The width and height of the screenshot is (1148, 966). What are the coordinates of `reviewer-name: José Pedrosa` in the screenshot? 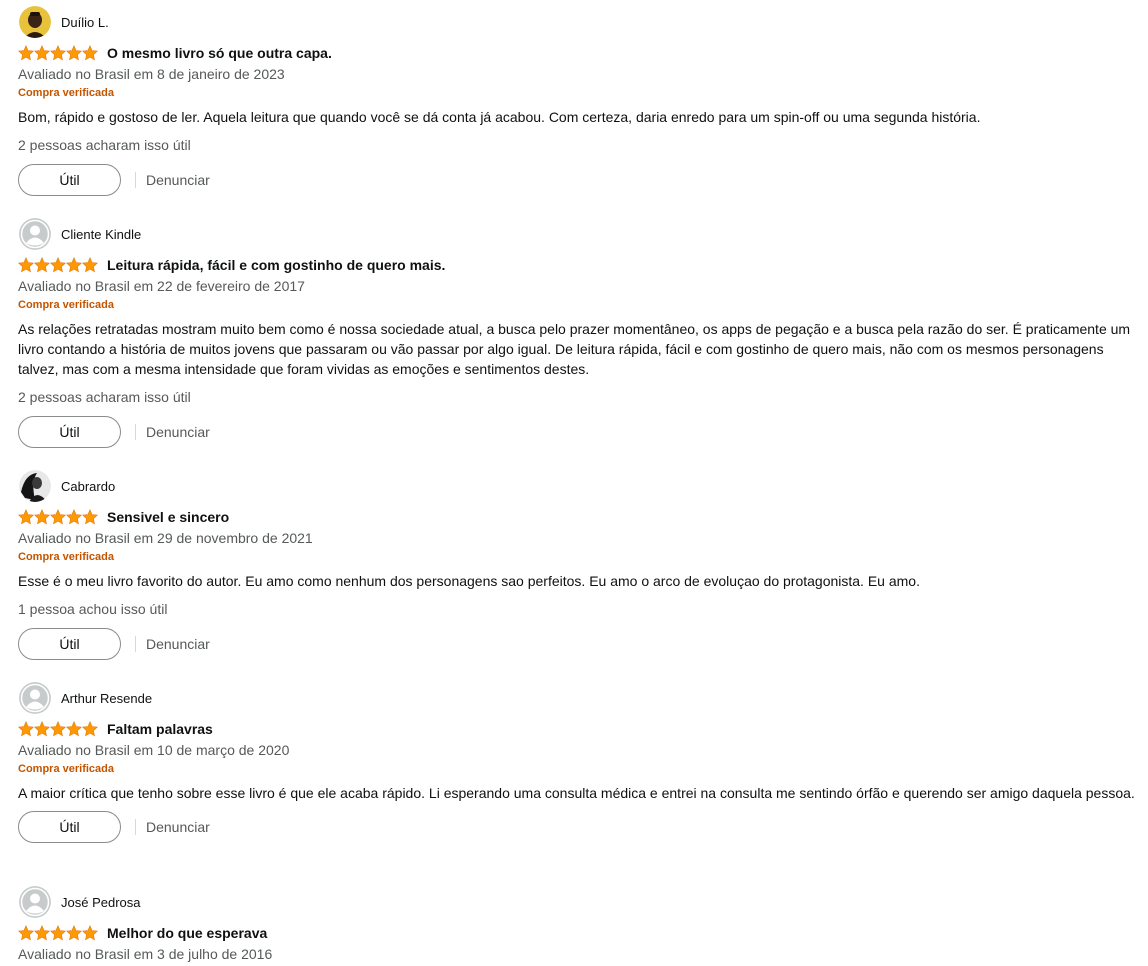 It's located at (101, 902).